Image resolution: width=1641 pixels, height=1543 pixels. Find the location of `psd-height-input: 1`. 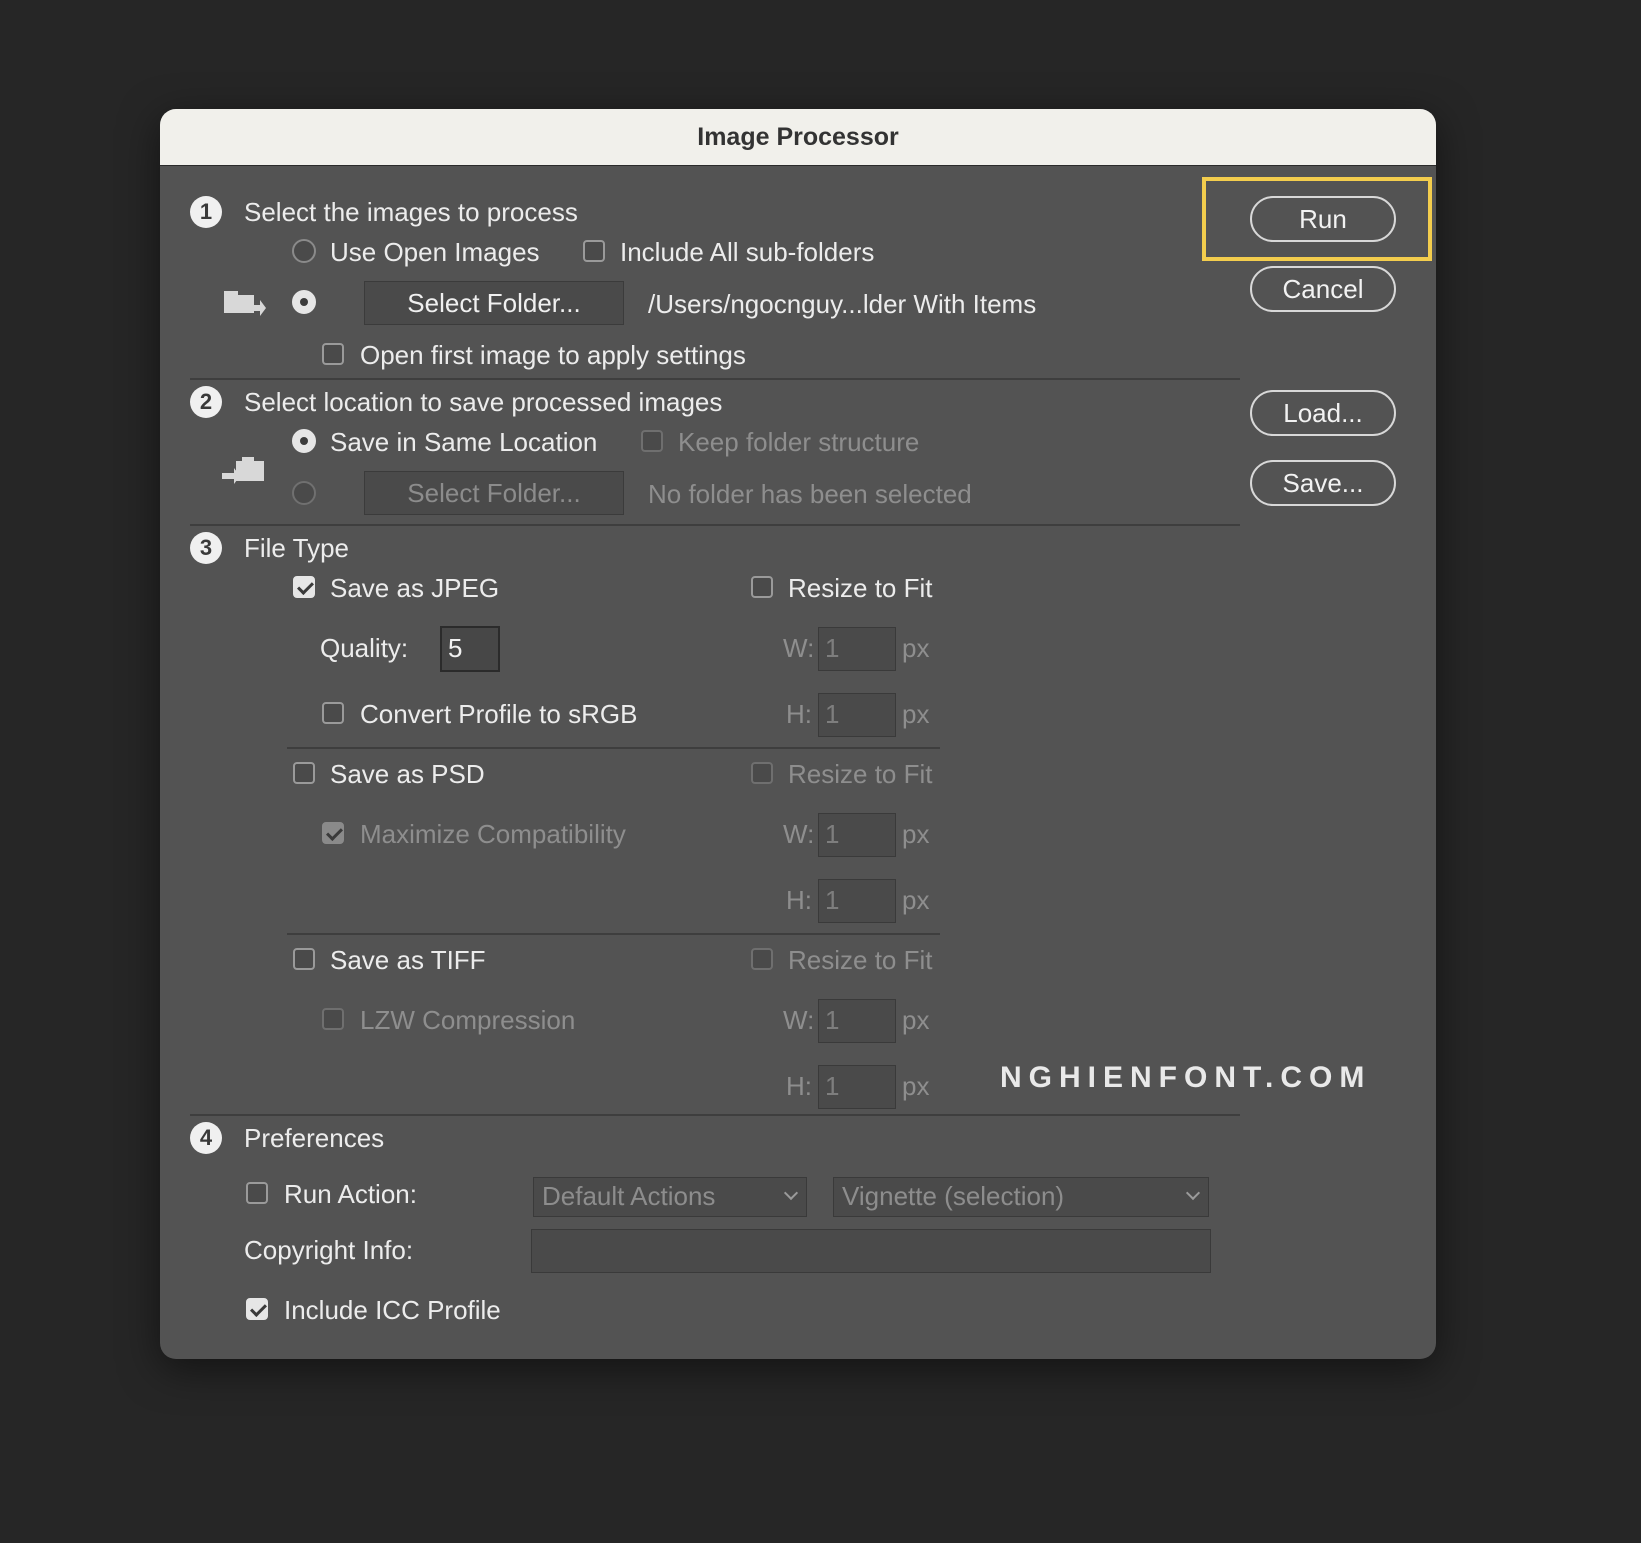

psd-height-input: 1 is located at coordinates (857, 901).